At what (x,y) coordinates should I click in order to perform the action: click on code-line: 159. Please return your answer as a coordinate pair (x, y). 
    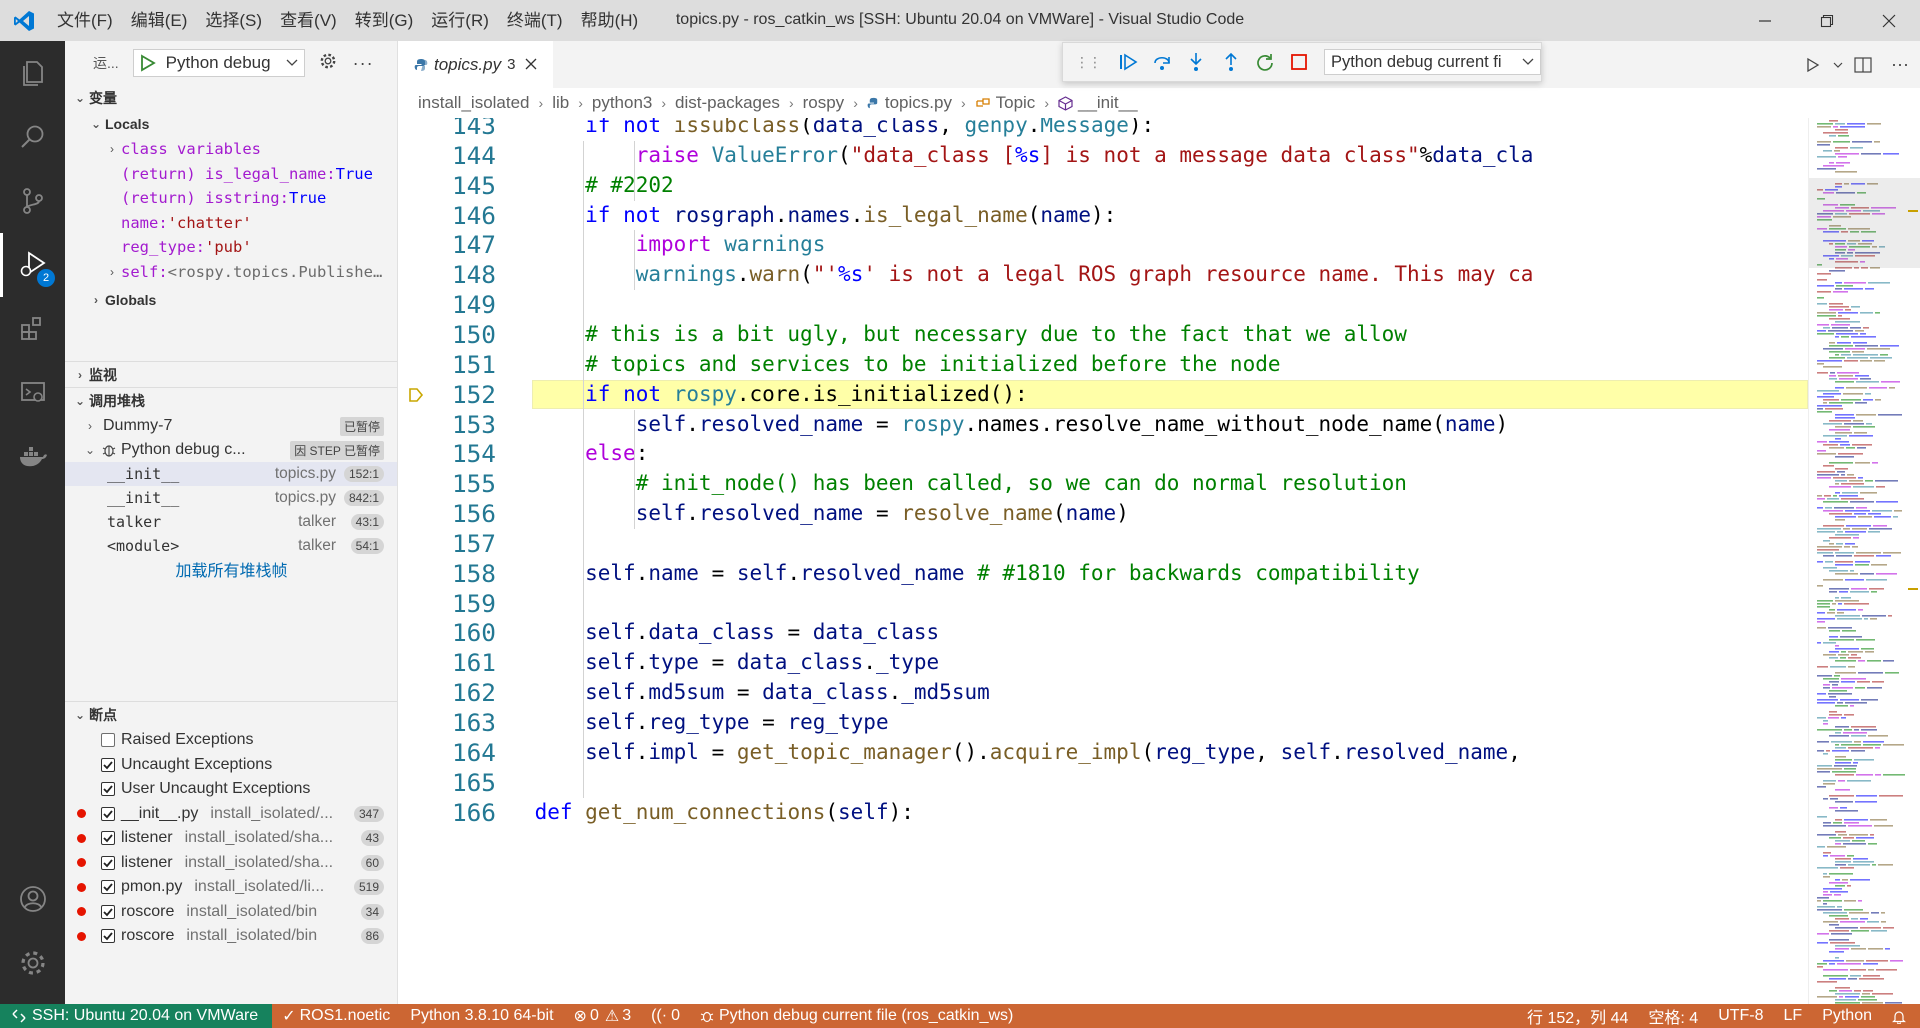
    Looking at the image, I should click on (1103, 604).